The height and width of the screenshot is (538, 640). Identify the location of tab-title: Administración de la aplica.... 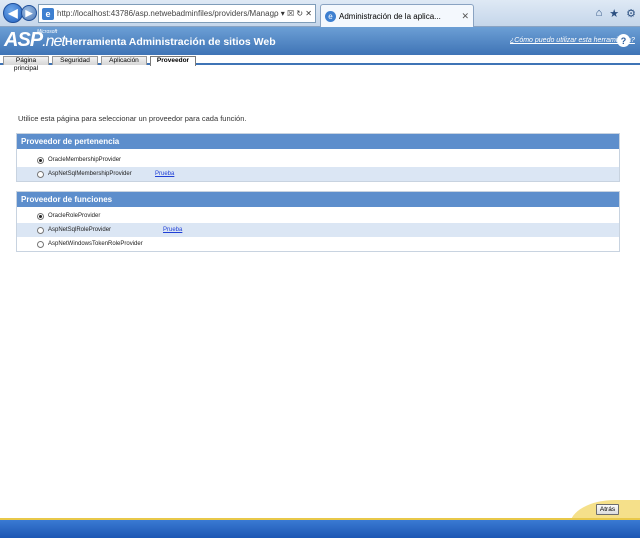
(390, 16).